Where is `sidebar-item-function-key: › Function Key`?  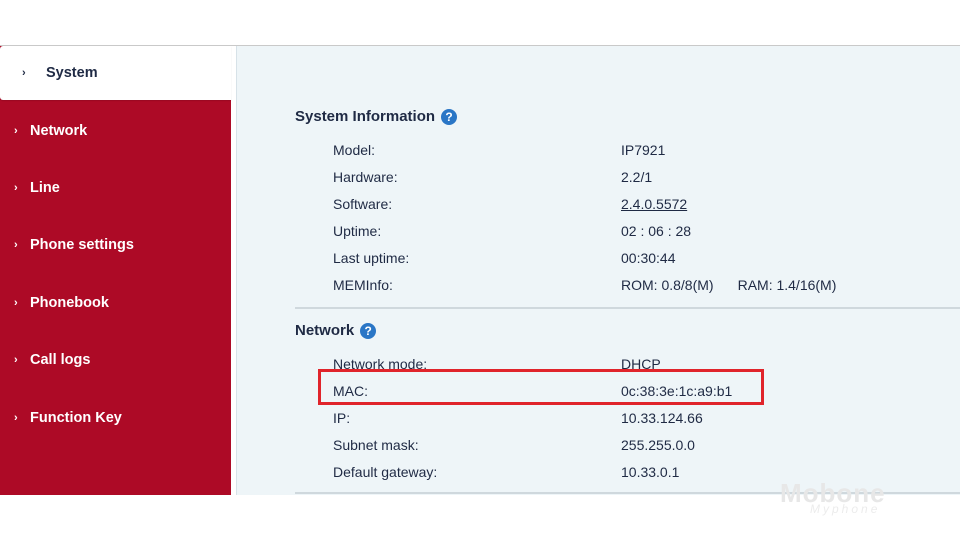
sidebar-item-function-key: › Function Key is located at coordinates (115, 418).